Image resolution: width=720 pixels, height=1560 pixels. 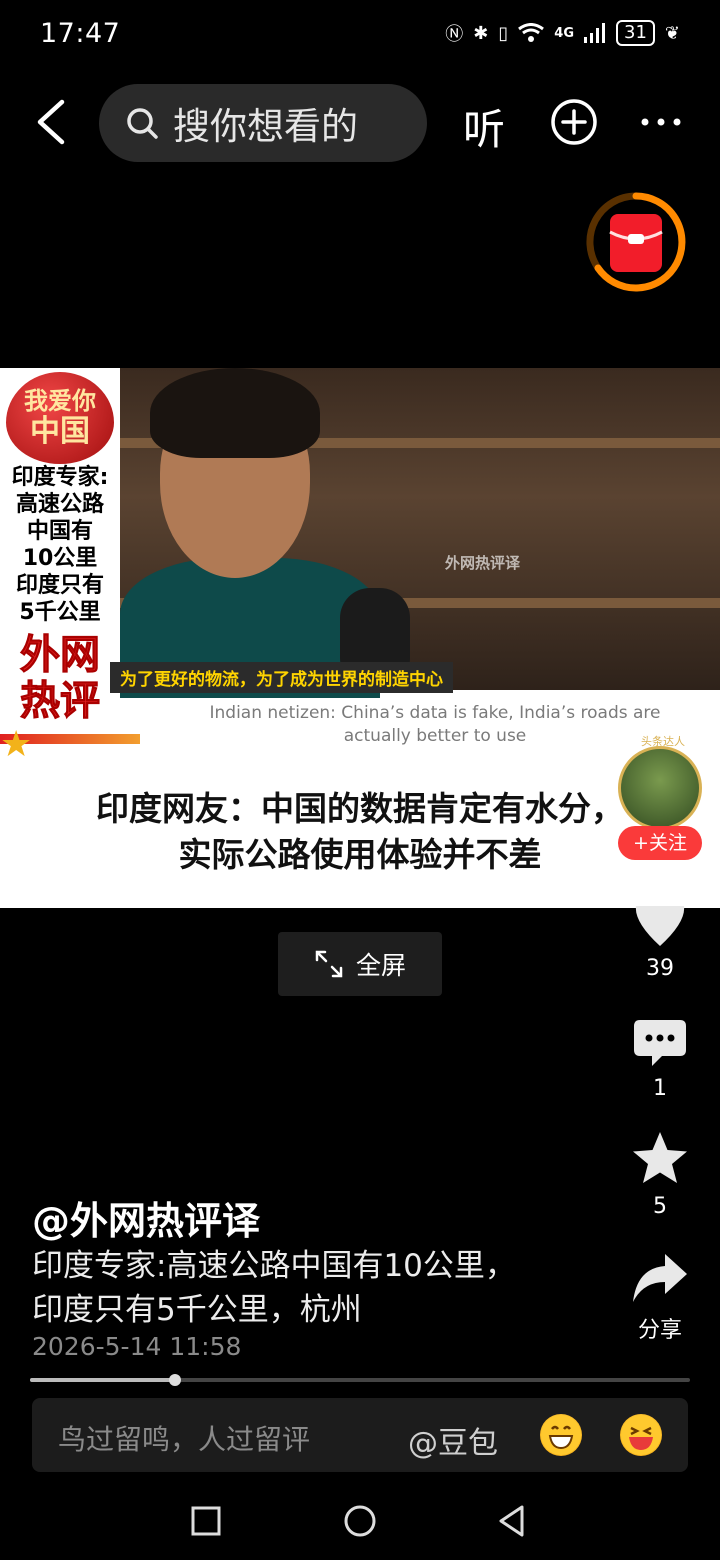 What do you see at coordinates (329, 964) in the screenshot?
I see `expand-icon` at bounding box center [329, 964].